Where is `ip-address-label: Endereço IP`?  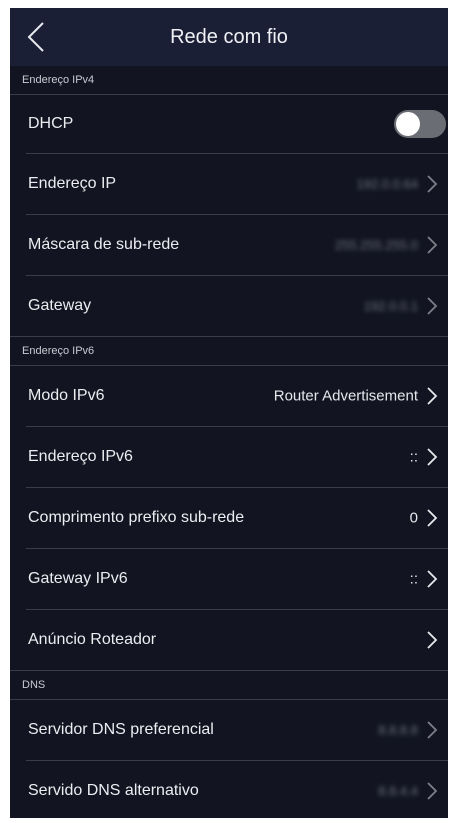
ip-address-label: Endereço IP is located at coordinates (72, 183).